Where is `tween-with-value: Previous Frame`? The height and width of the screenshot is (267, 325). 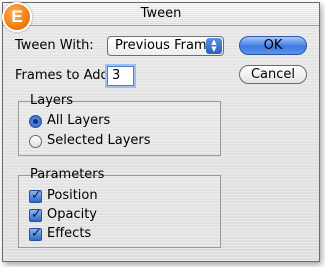
tween-with-value: Previous Frame is located at coordinates (165, 45).